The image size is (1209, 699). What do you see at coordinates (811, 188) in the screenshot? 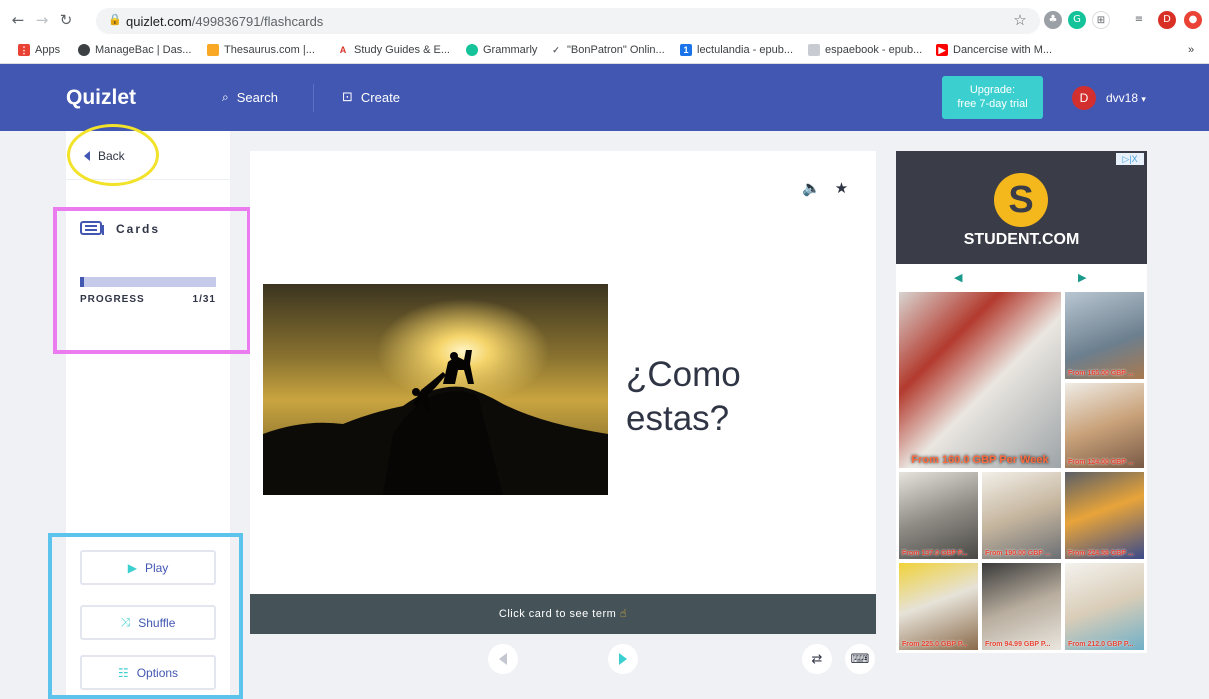
I see `speaker-icon: 🔈` at bounding box center [811, 188].